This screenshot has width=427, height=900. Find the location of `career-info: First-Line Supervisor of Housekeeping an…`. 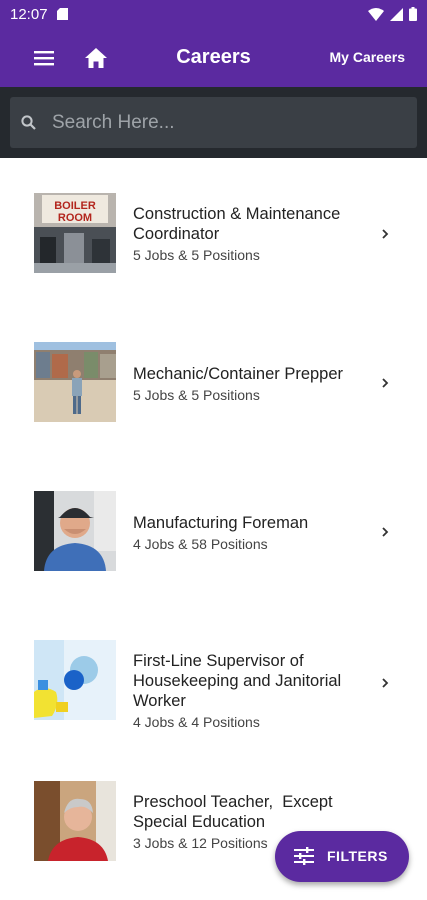

career-info: First-Line Supervisor of Housekeeping an… is located at coordinates (253, 691).